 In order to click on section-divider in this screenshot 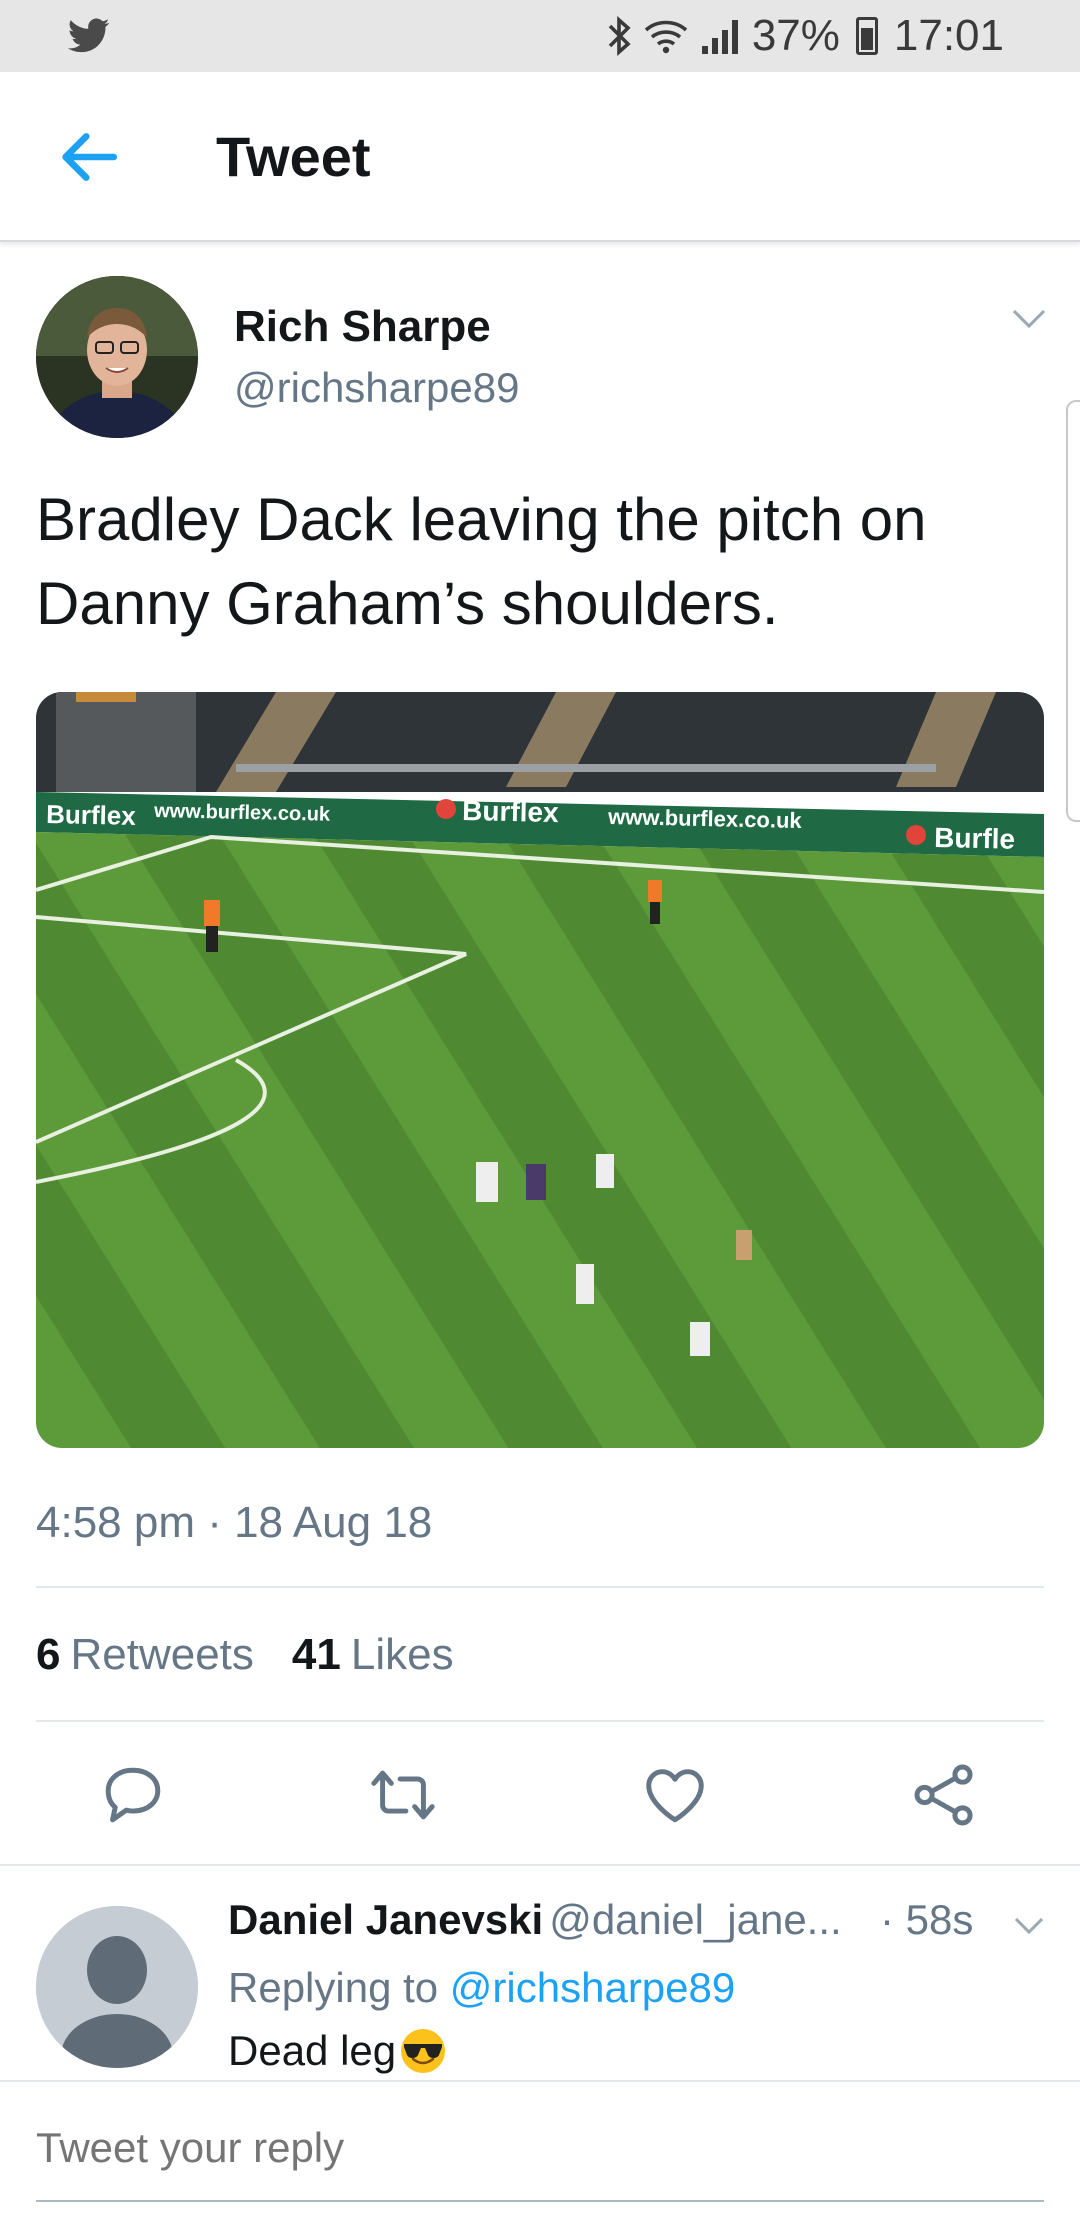, I will do `click(540, 1865)`.